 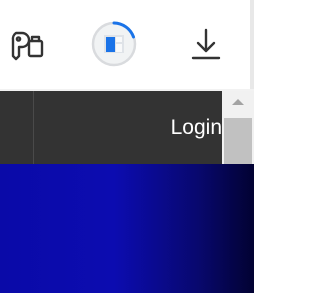 What do you see at coordinates (128, 127) in the screenshot?
I see `login-link: Login` at bounding box center [128, 127].